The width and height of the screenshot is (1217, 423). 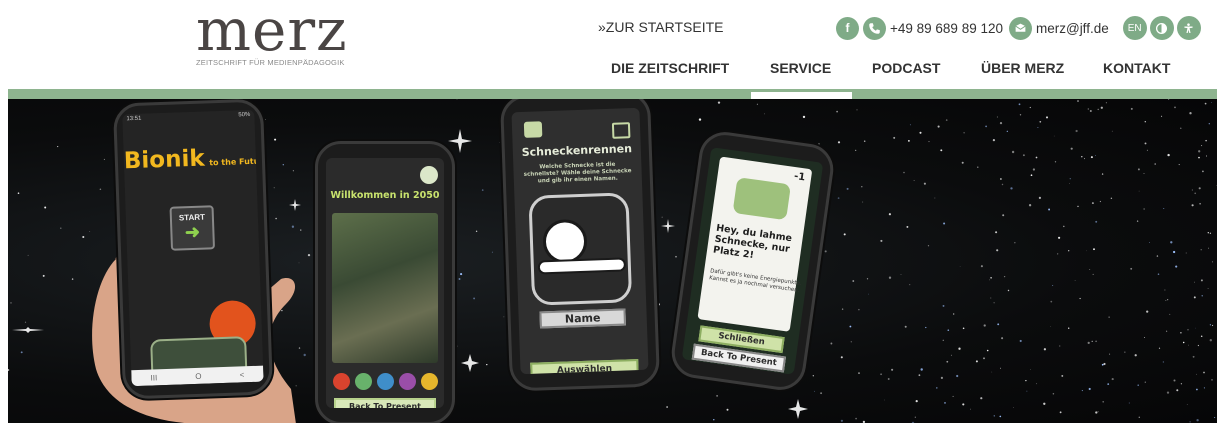 What do you see at coordinates (1136, 68) in the screenshot?
I see `nav-item-kontakt: KONTAKT` at bounding box center [1136, 68].